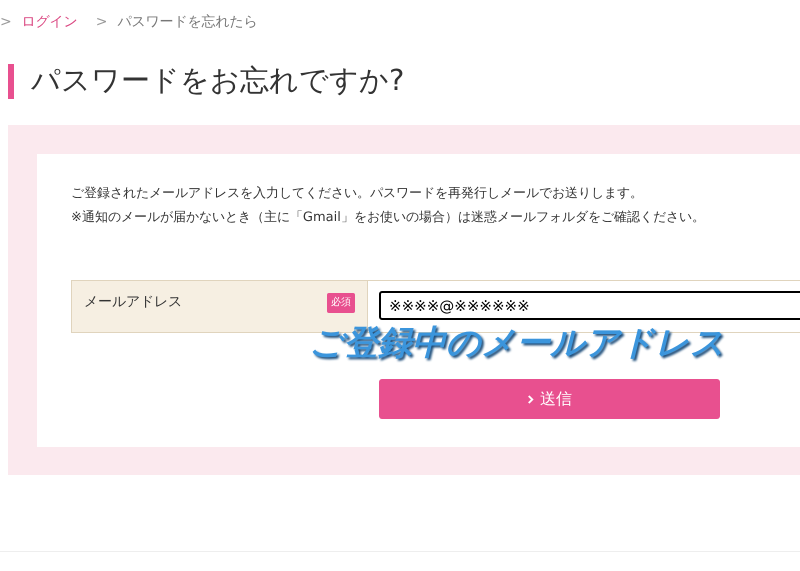 The image size is (800, 571). Describe the element at coordinates (217, 80) in the screenshot. I see `page-title: パスワードをお忘れですか?` at that location.